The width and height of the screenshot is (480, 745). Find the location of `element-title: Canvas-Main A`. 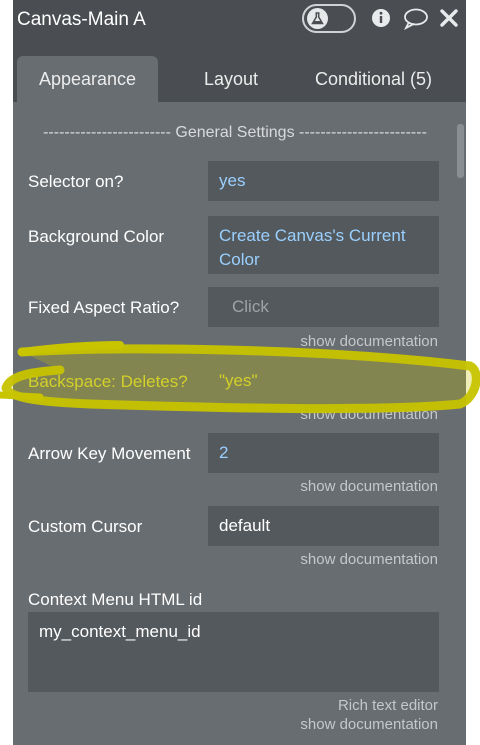

element-title: Canvas-Main A is located at coordinates (81, 19).